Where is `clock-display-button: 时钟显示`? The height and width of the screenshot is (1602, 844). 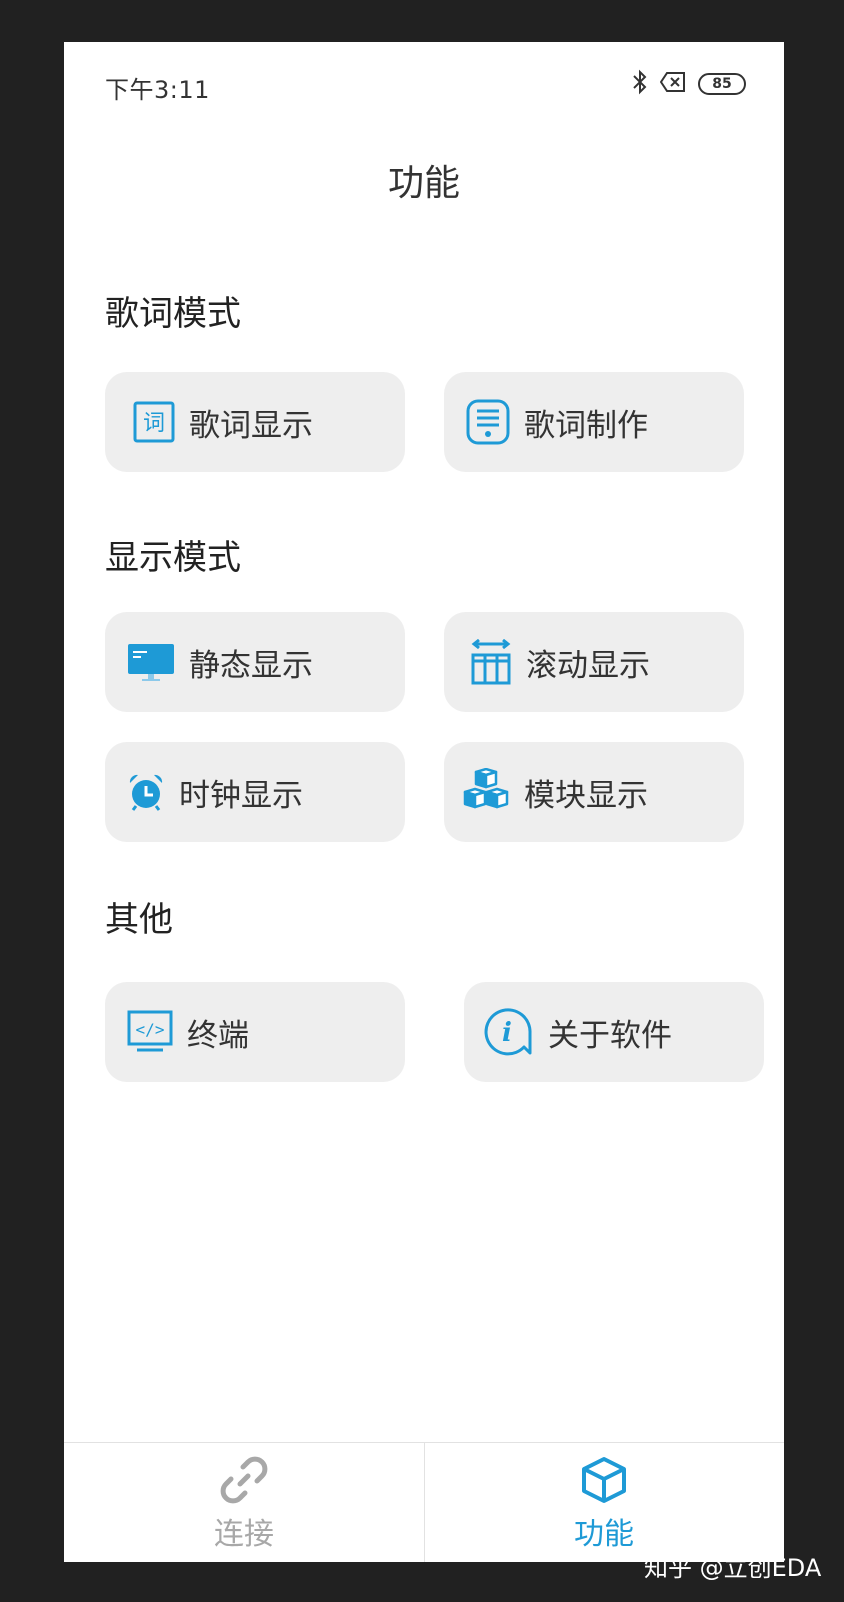
clock-display-button: 时钟显示 is located at coordinates (255, 792).